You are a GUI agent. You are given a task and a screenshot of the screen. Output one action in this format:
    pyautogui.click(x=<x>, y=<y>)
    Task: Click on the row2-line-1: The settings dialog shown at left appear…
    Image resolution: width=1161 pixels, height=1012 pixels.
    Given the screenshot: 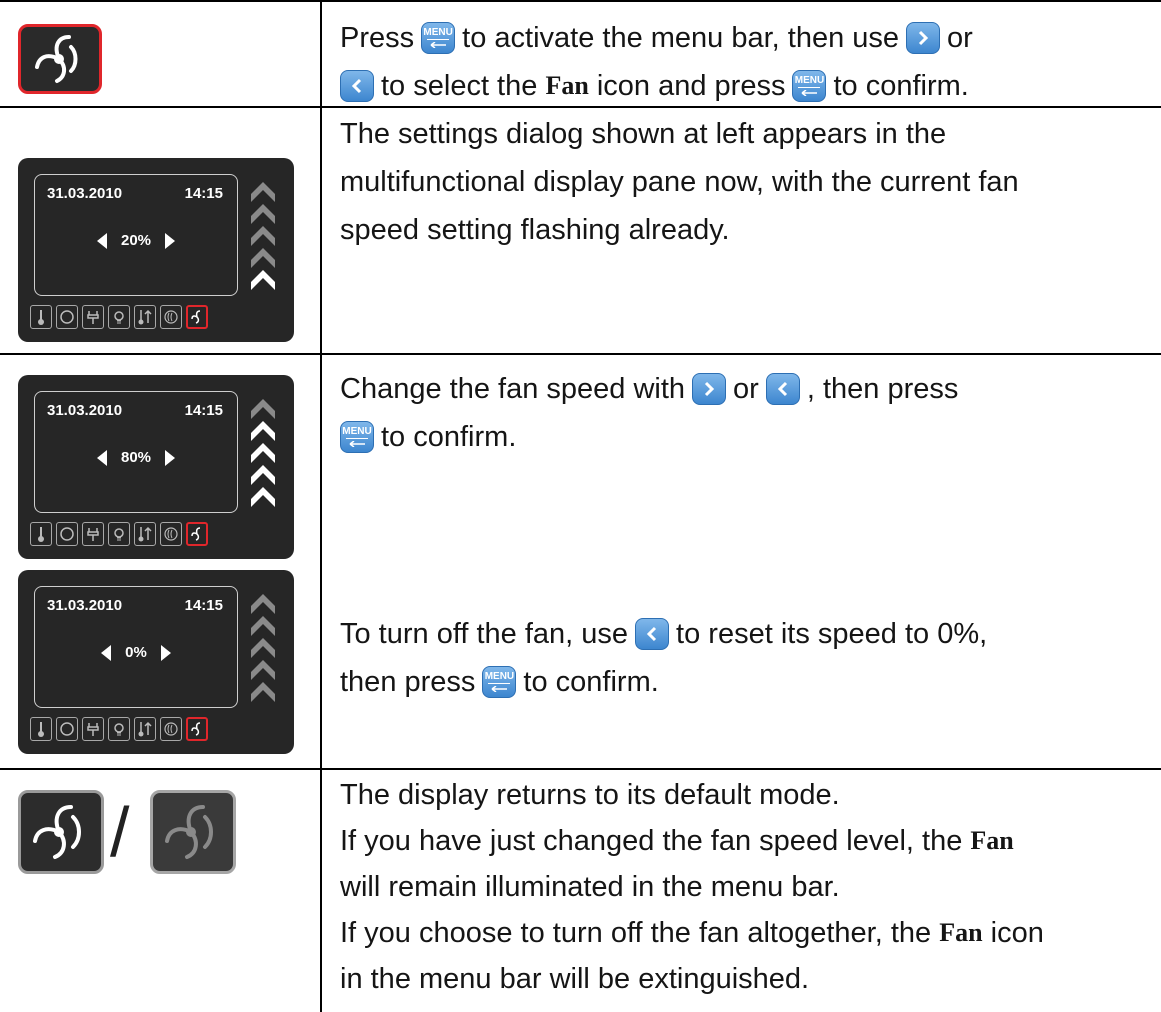 What is the action you would take?
    pyautogui.click(x=643, y=134)
    